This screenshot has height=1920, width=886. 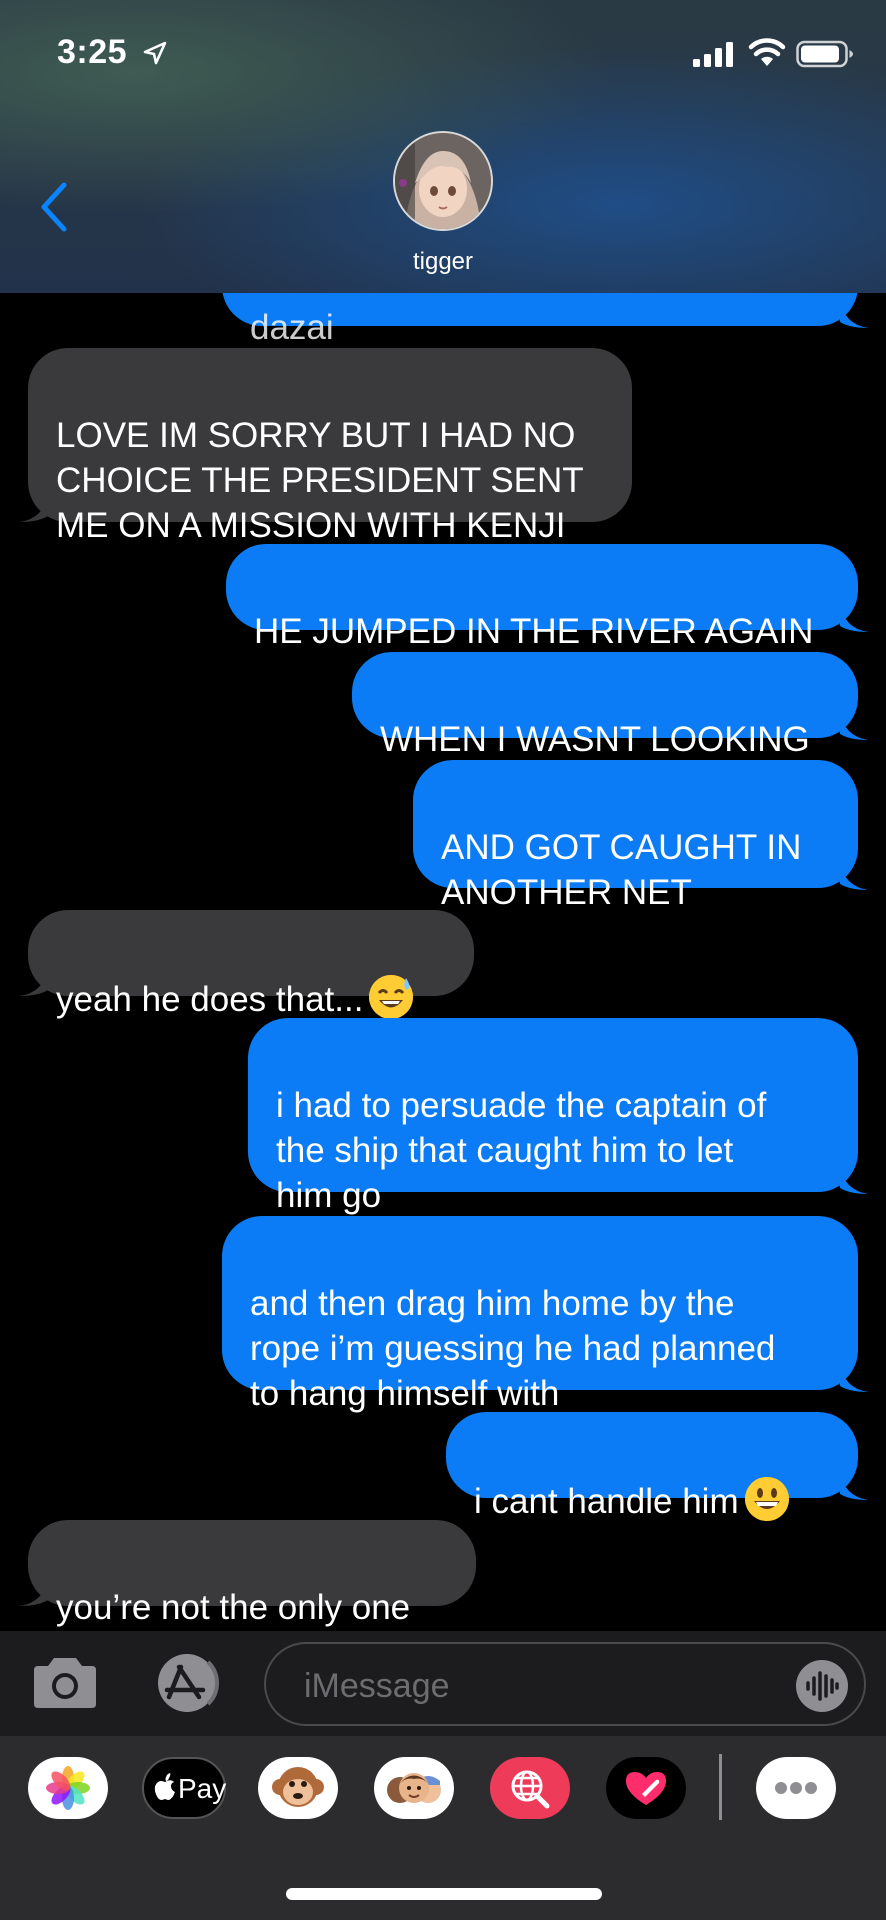 What do you see at coordinates (252, 1573) in the screenshot?
I see `message-bubble-incoming: you’re not the only one` at bounding box center [252, 1573].